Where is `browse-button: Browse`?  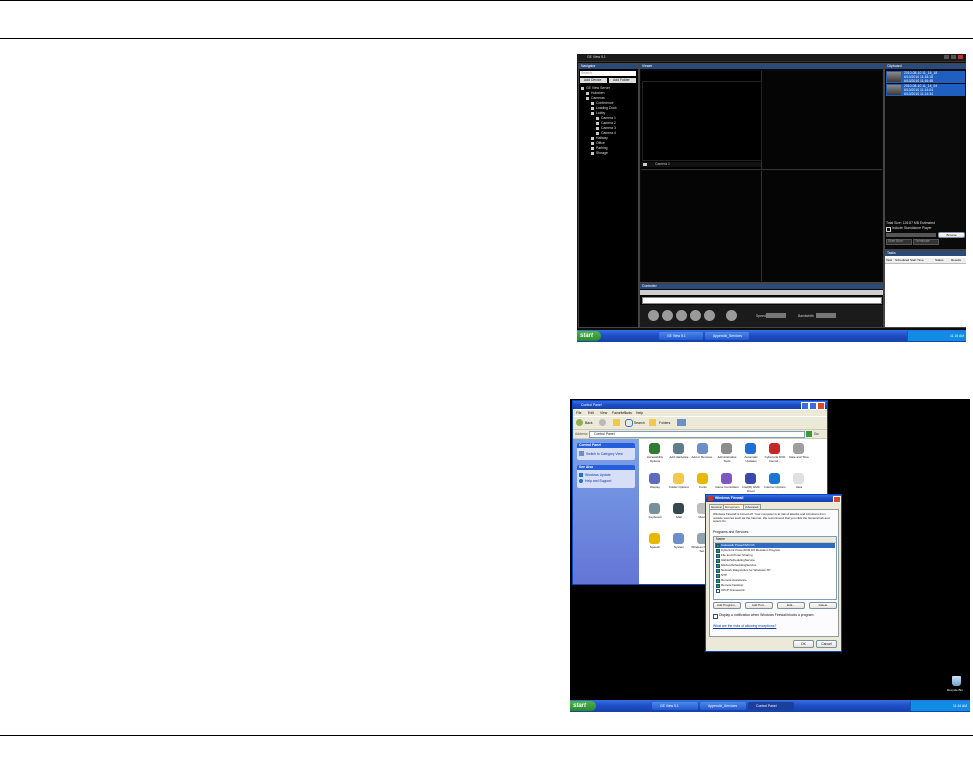 browse-button: Browse is located at coordinates (951, 235).